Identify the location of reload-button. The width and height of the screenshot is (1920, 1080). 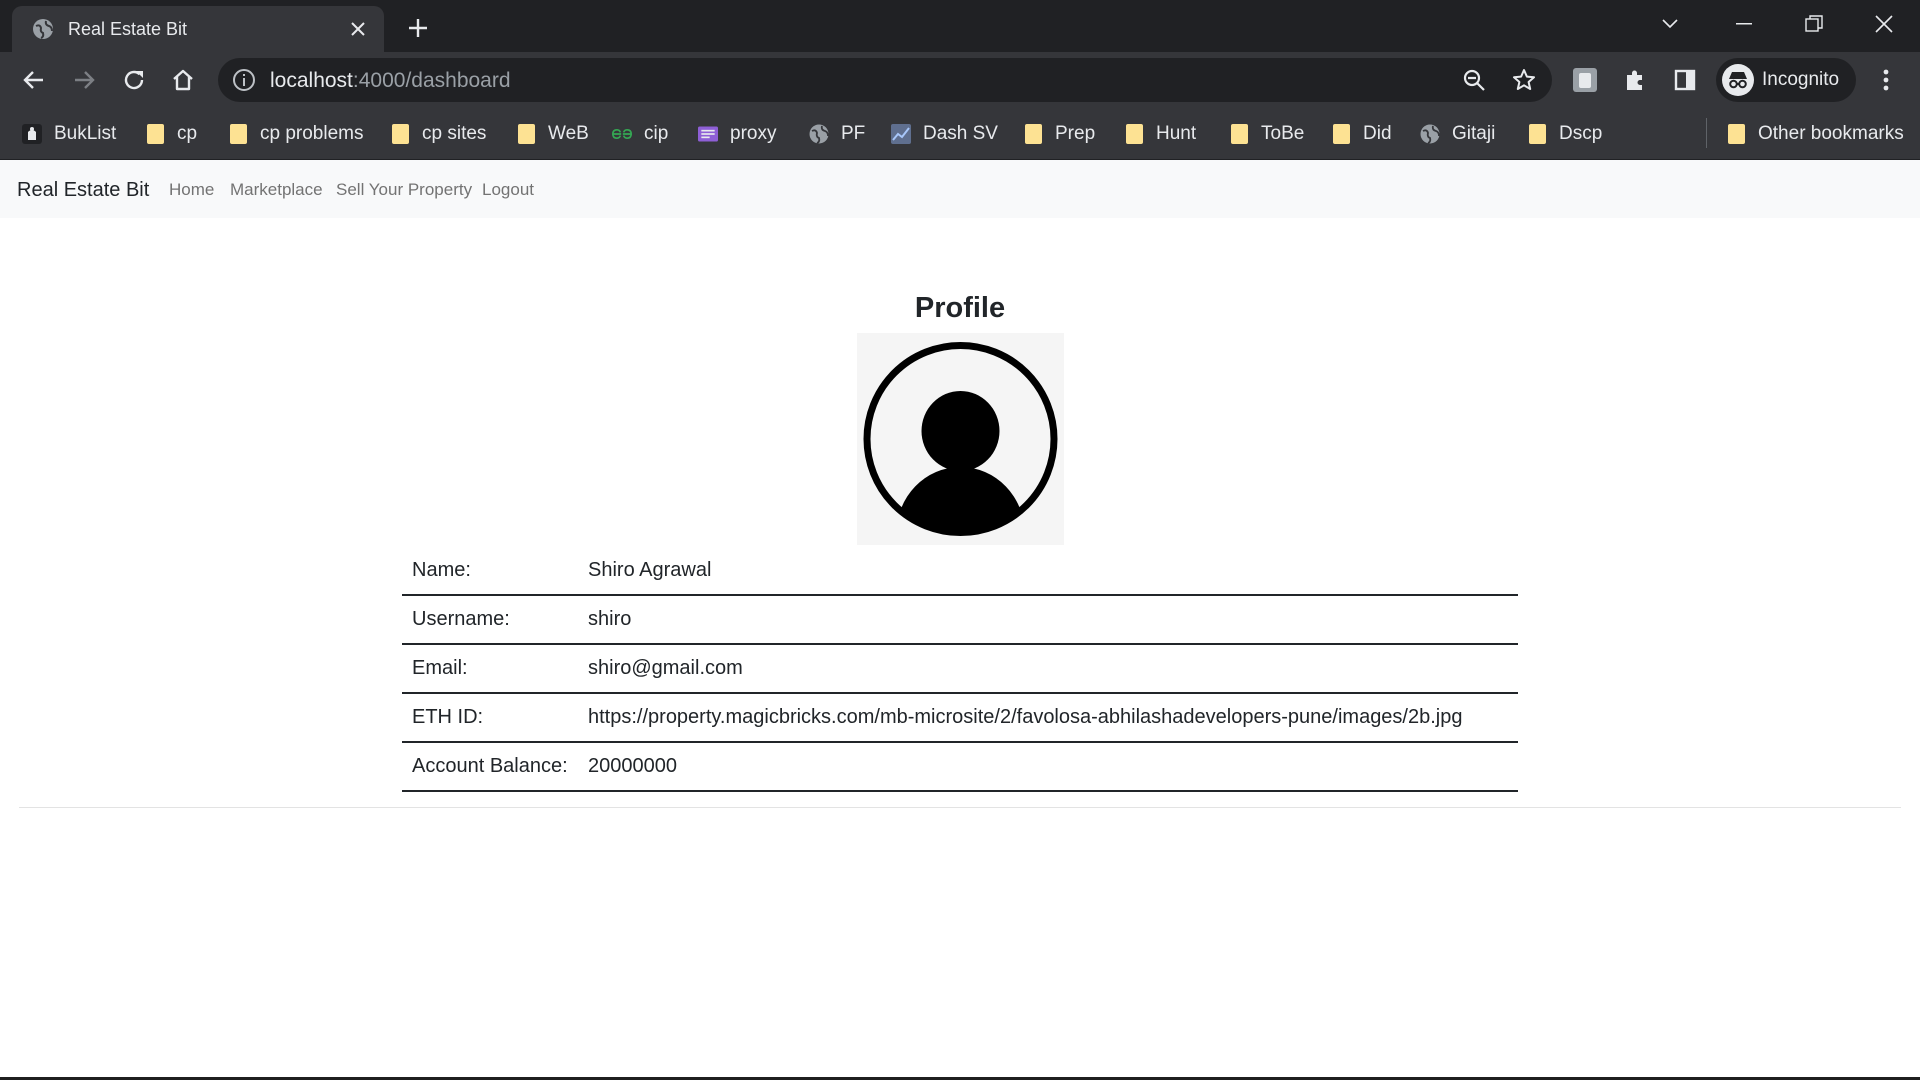
(134, 80).